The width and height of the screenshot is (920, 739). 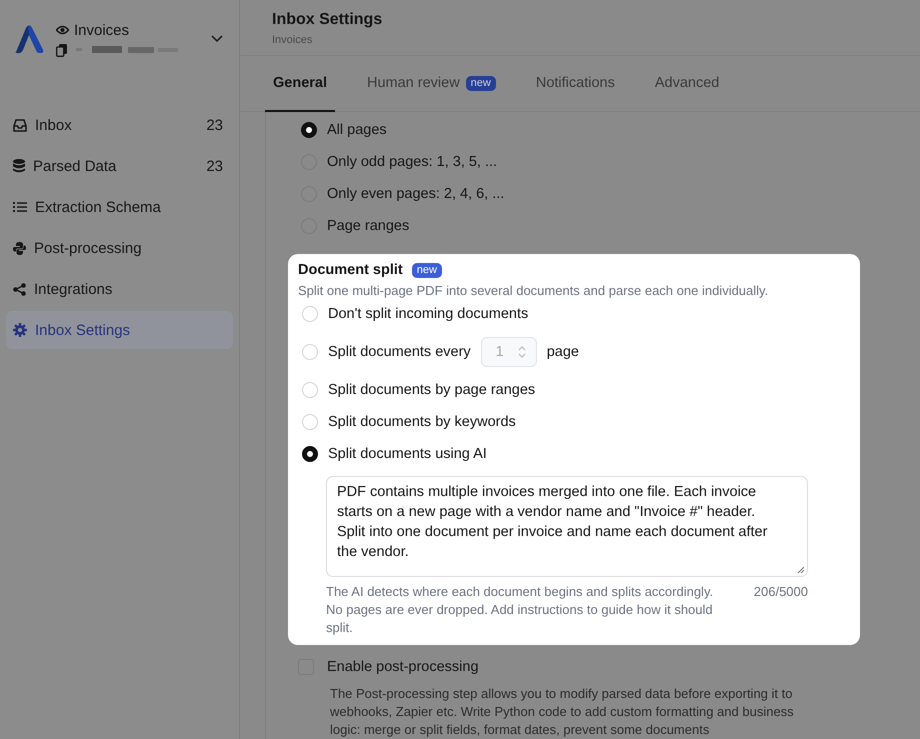 What do you see at coordinates (407, 454) in the screenshot?
I see `option-label: Split documents using AI` at bounding box center [407, 454].